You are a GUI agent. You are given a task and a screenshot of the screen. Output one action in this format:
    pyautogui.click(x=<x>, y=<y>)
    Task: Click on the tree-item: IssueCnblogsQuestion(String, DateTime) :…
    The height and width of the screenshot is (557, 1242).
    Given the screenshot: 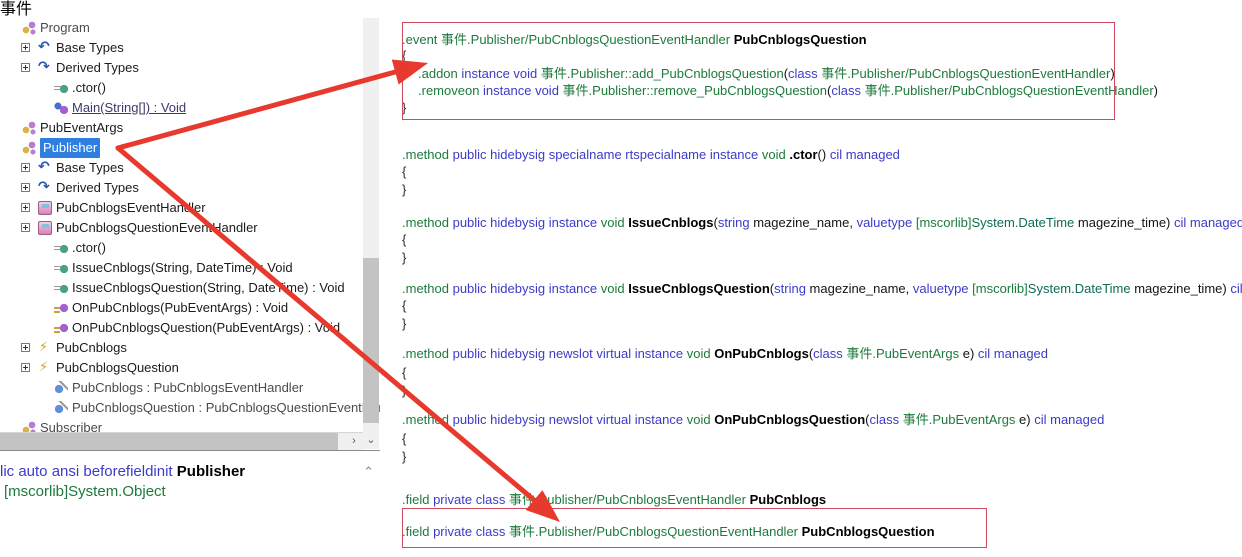 What is the action you would take?
    pyautogui.click(x=190, y=288)
    